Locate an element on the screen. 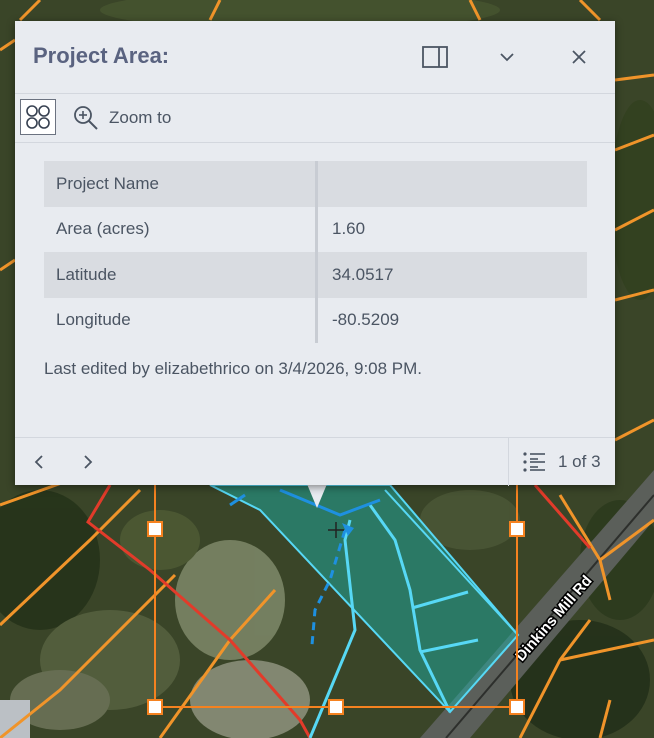 The height and width of the screenshot is (738, 654). table-row: Area (acres) 1.60 is located at coordinates (315, 229).